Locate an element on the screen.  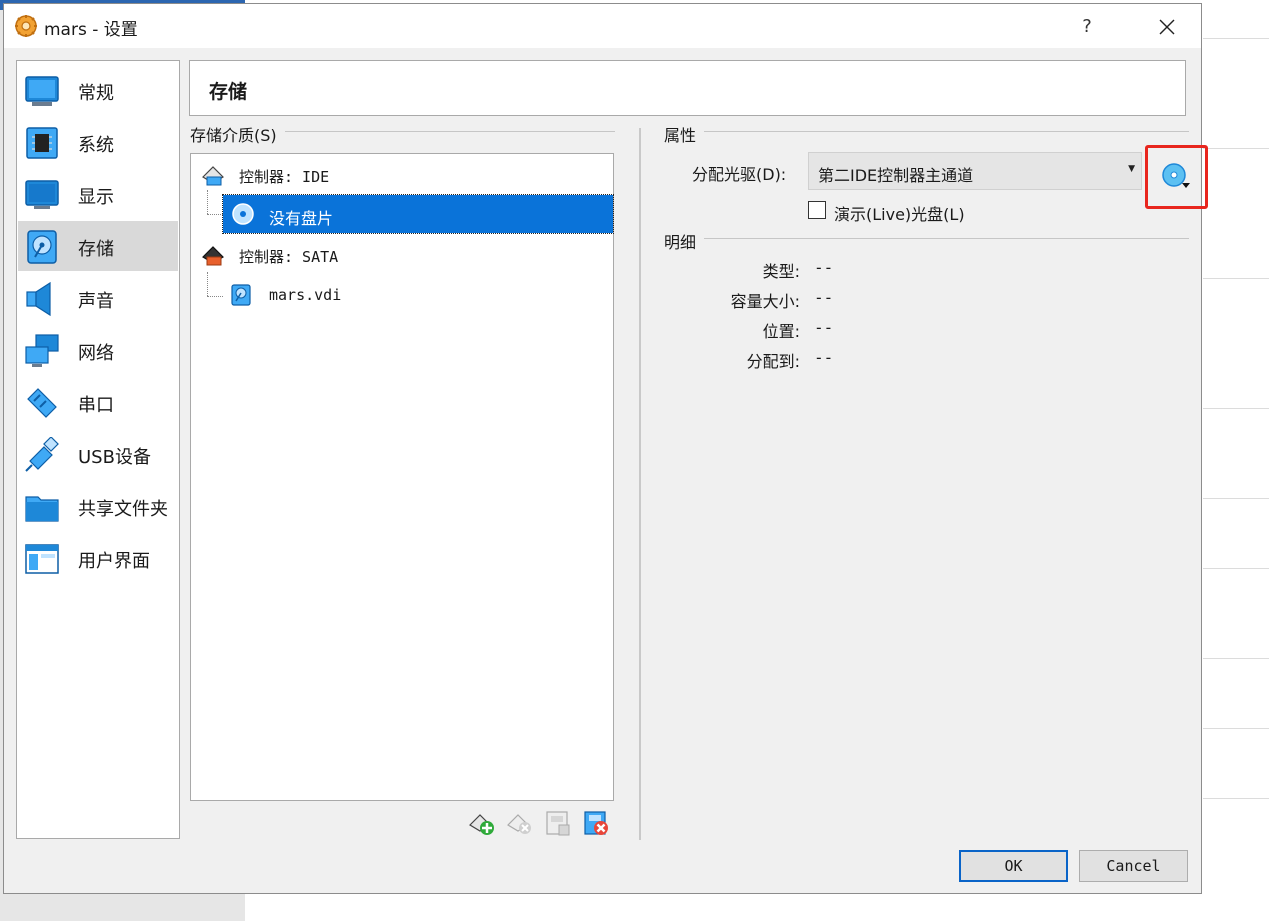
title-bar: mars - 设置 ? is located at coordinates (602, 26).